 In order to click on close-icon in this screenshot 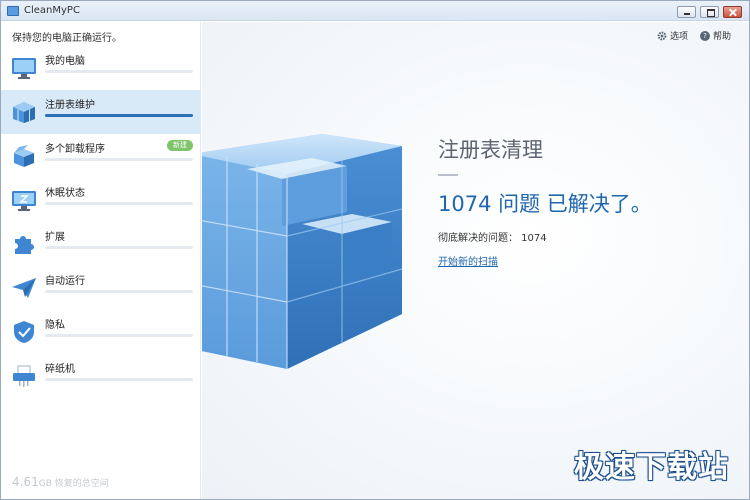, I will do `click(732, 12)`.